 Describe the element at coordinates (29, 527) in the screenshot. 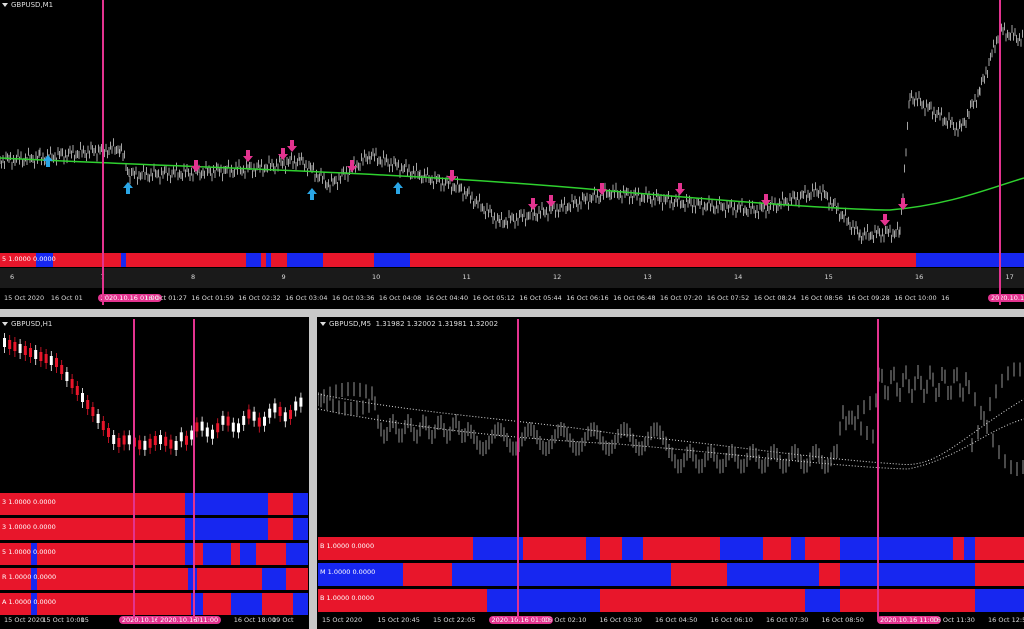

I see `left-indicator-label: 3 1.0000 0.0000` at that location.